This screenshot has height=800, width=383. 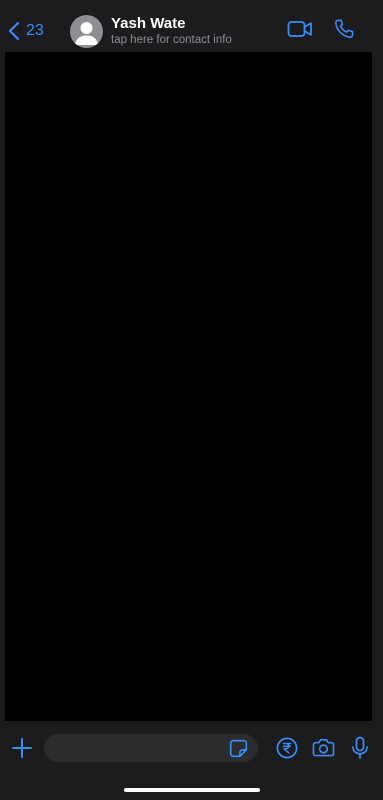 I want to click on video-camera-icon, so click(x=299, y=29).